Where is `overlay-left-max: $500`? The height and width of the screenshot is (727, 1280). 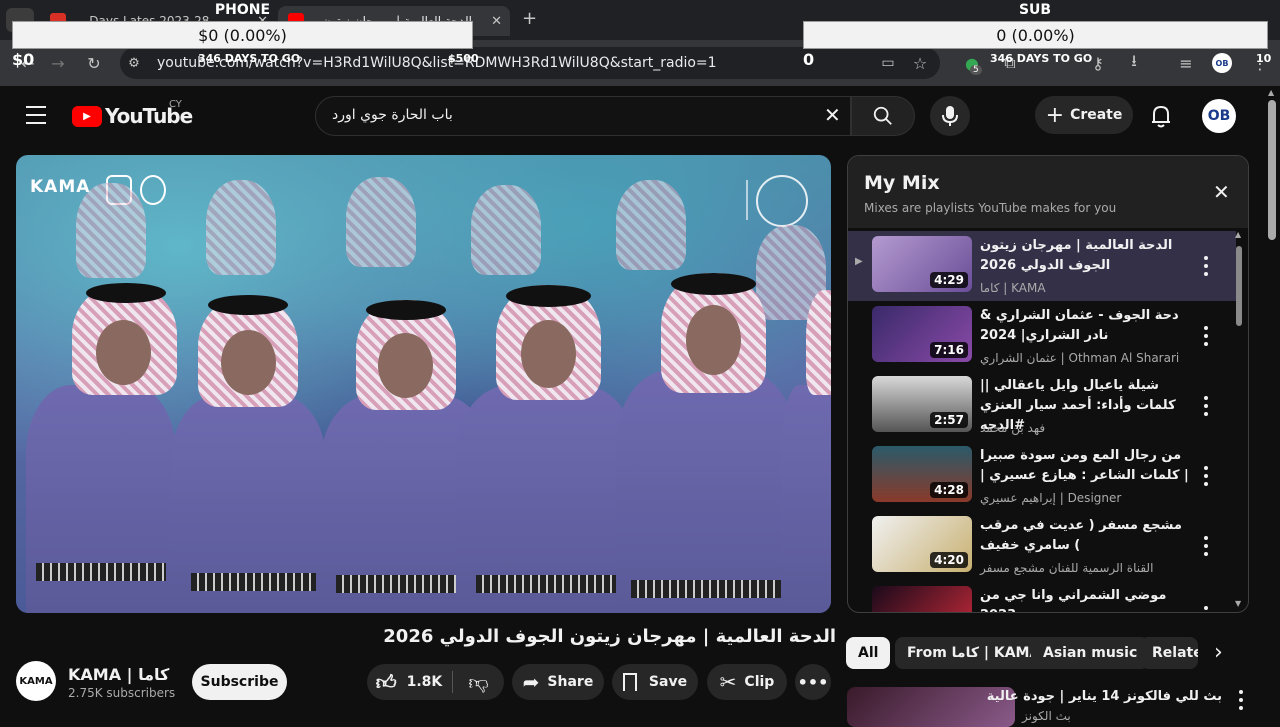
overlay-left-max: $500 is located at coordinates (463, 58).